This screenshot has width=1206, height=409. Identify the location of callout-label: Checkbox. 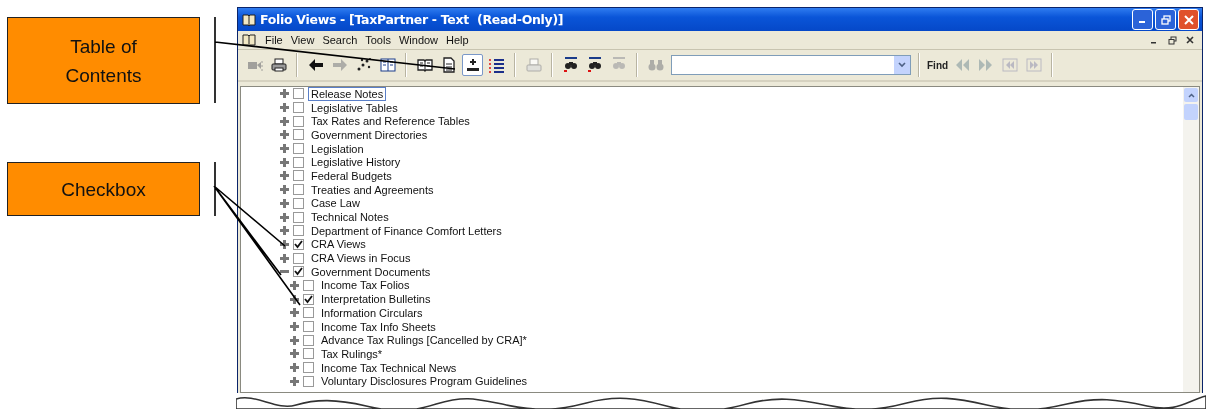
(103, 189).